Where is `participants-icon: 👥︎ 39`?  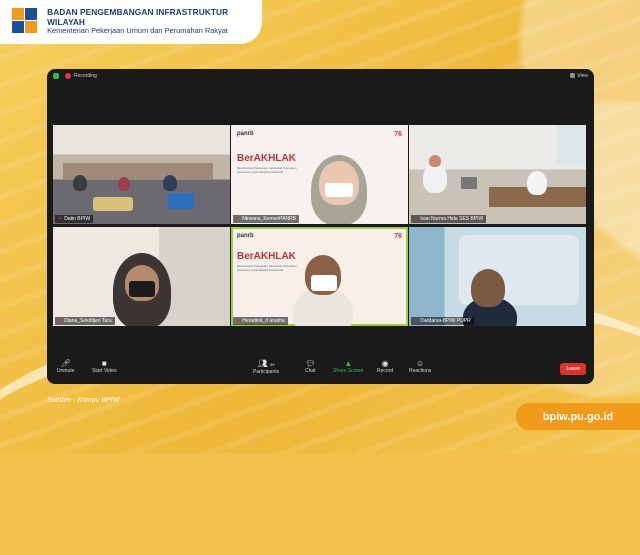 participants-icon: 👥︎ 39 is located at coordinates (266, 363).